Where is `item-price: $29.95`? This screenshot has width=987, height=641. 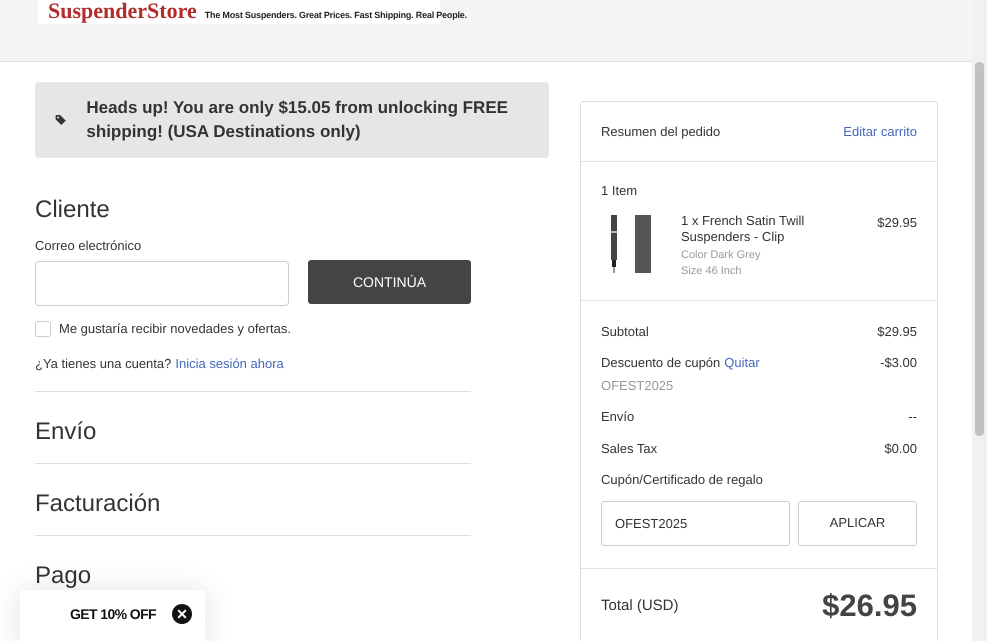
item-price: $29.95 is located at coordinates (897, 223).